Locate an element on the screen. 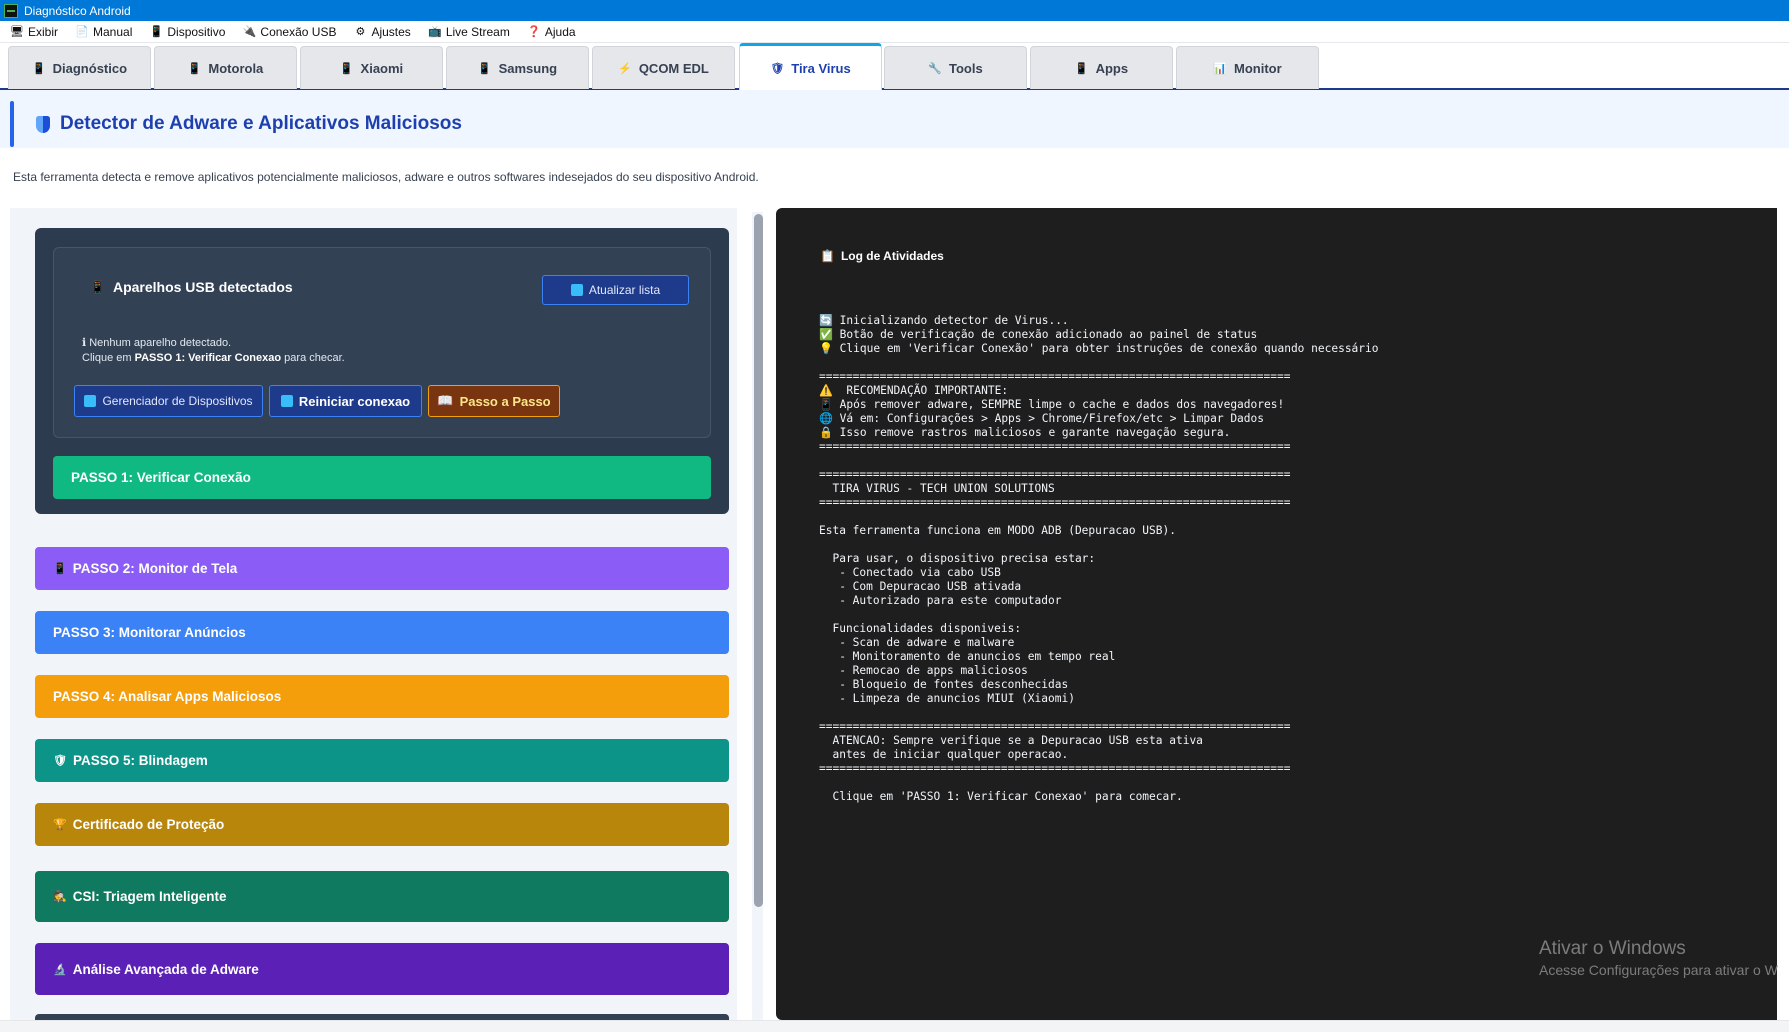  tab-apps: 📱 Apps is located at coordinates (1101, 67).